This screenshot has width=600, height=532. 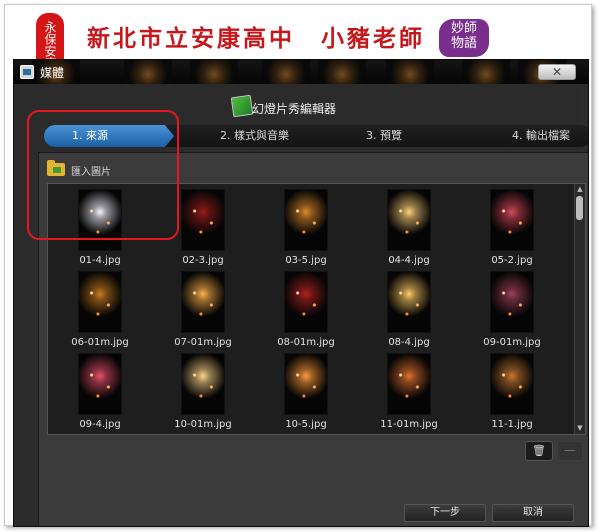 What do you see at coordinates (306, 342) in the screenshot?
I see `thumbnail-caption: 08-01m.jpg` at bounding box center [306, 342].